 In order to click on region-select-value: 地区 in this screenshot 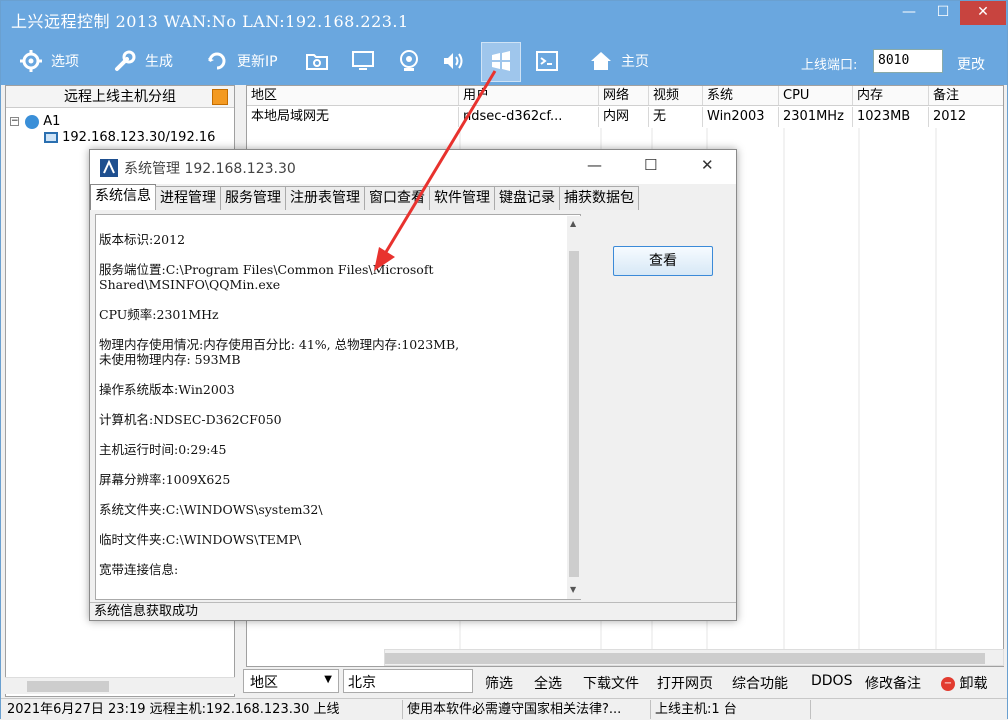, I will do `click(264, 683)`.